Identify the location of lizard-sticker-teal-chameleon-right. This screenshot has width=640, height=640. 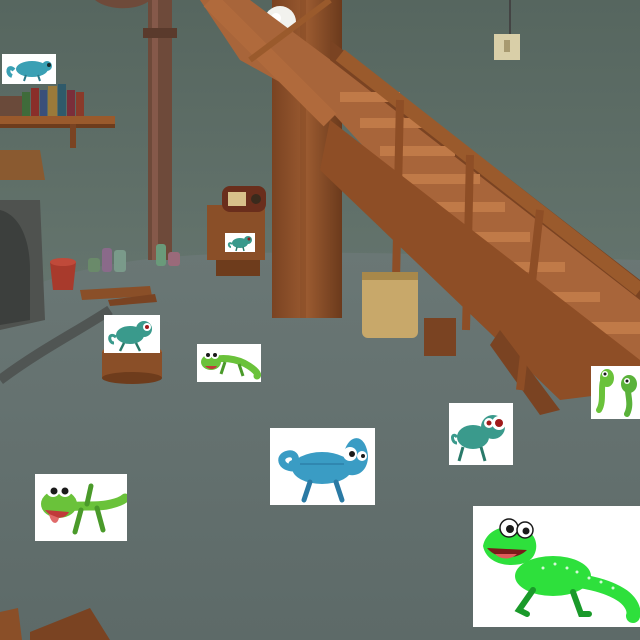
(481, 434).